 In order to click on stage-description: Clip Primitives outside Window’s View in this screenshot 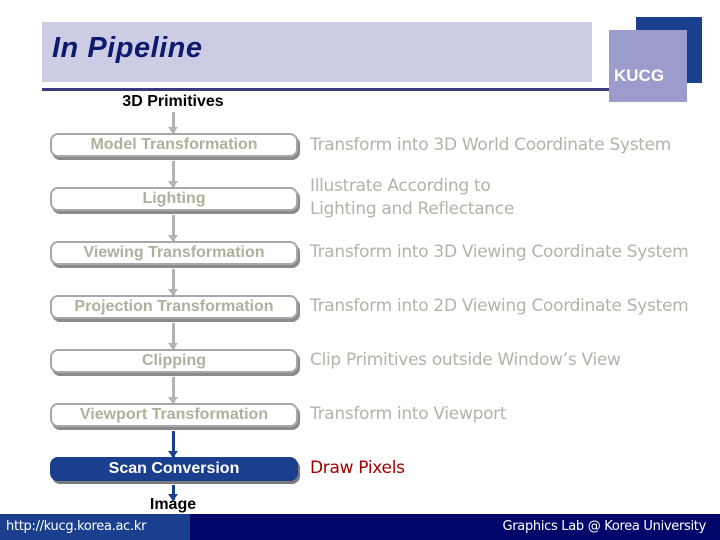, I will do `click(465, 360)`.